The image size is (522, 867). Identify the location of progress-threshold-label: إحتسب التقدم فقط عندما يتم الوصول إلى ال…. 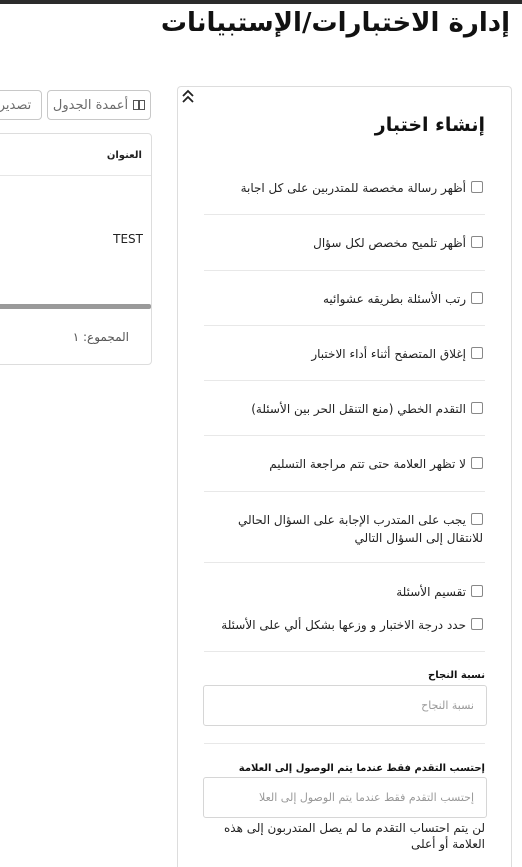
(361, 768).